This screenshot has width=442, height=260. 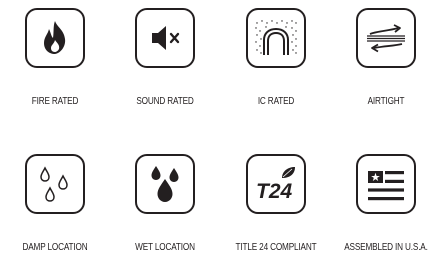 I want to click on outline-droplets-icon, so click(x=54, y=184).